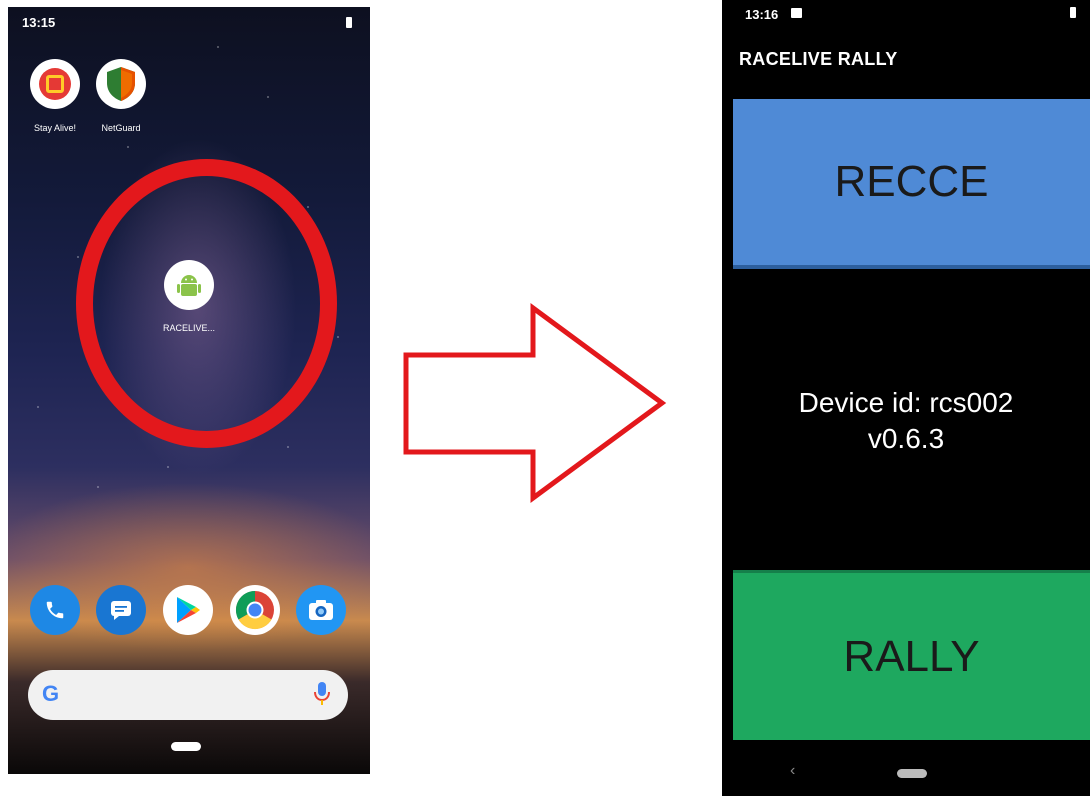 This screenshot has height=796, width=1090. What do you see at coordinates (322, 696) in the screenshot?
I see `mic-icon` at bounding box center [322, 696].